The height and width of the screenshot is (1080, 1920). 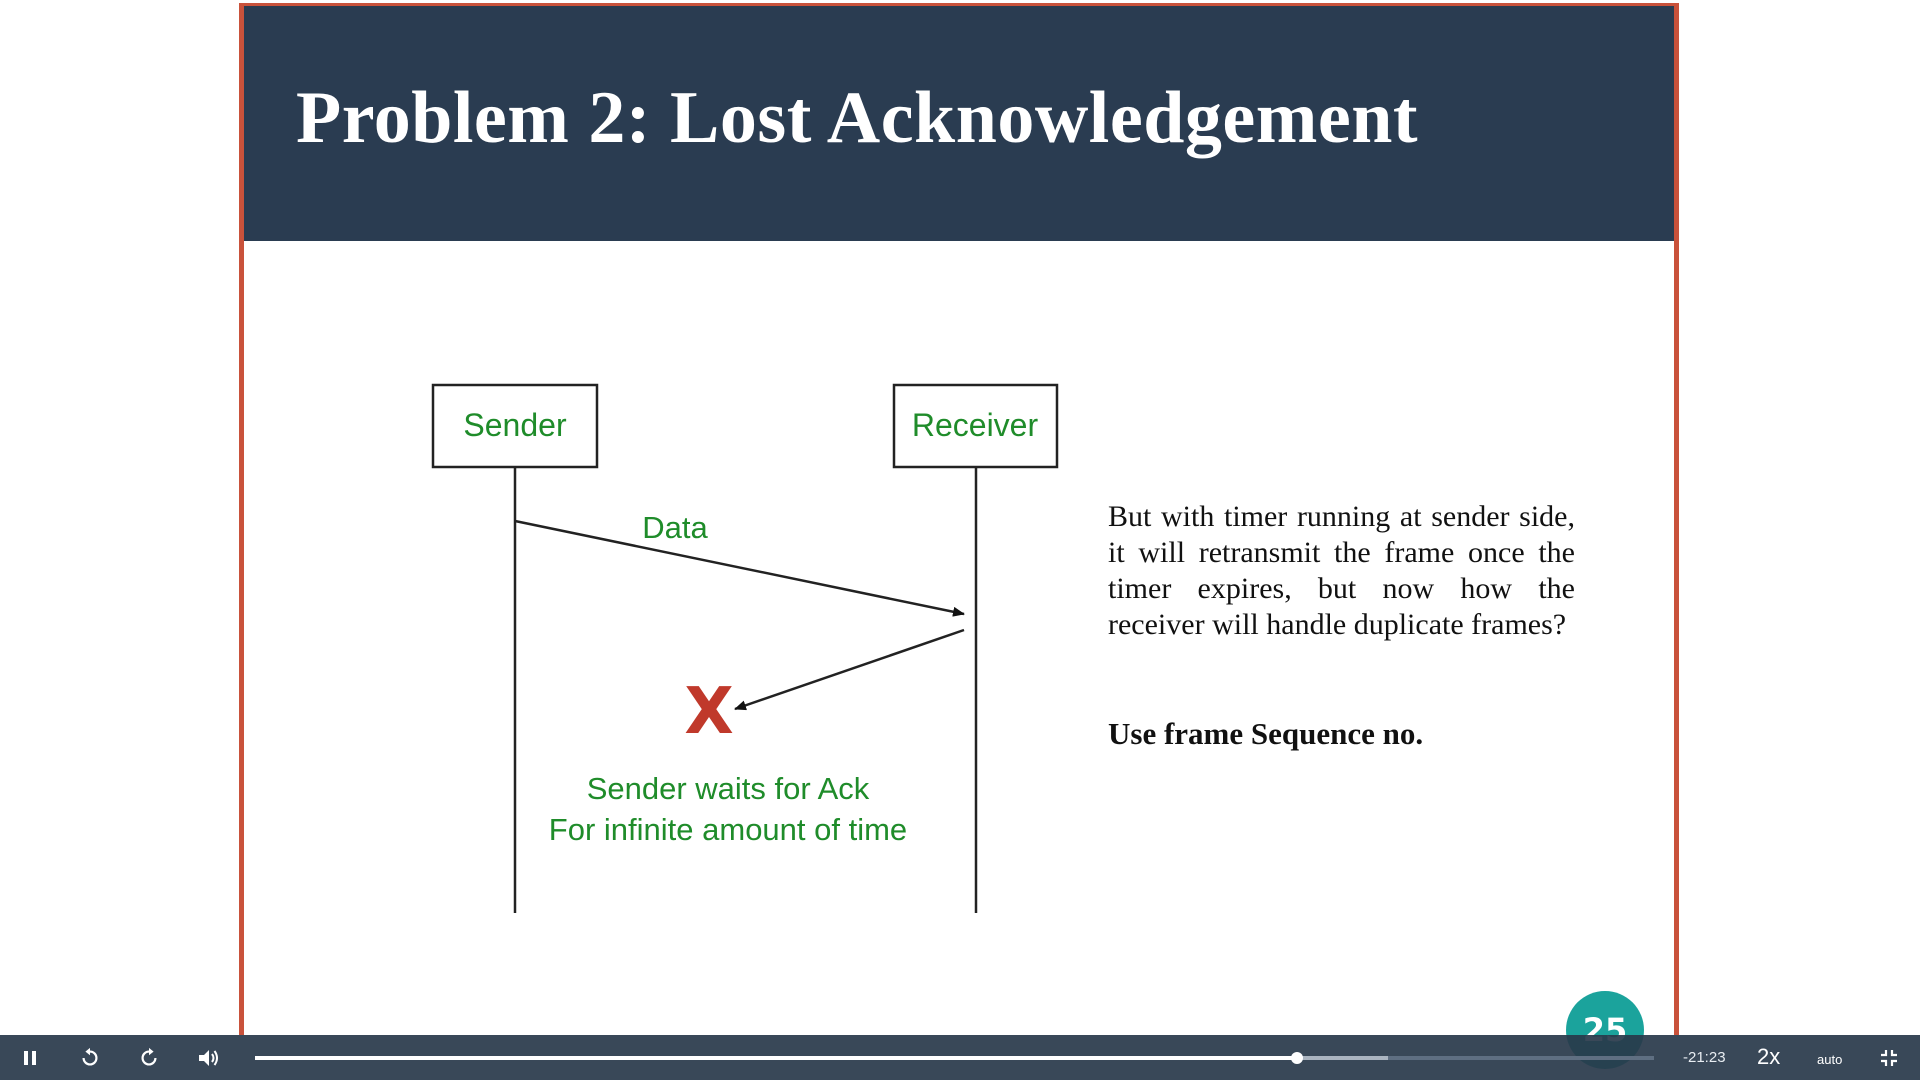 What do you see at coordinates (1829, 1059) in the screenshot?
I see `quality-button: auto` at bounding box center [1829, 1059].